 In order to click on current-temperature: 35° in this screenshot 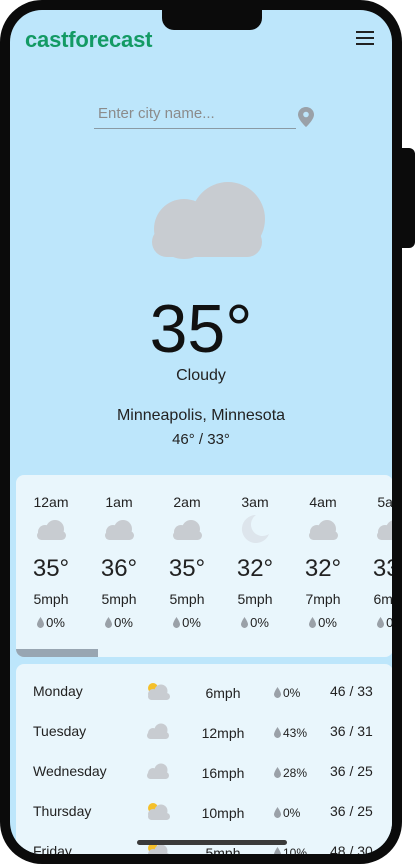, I will do `click(201, 329)`.